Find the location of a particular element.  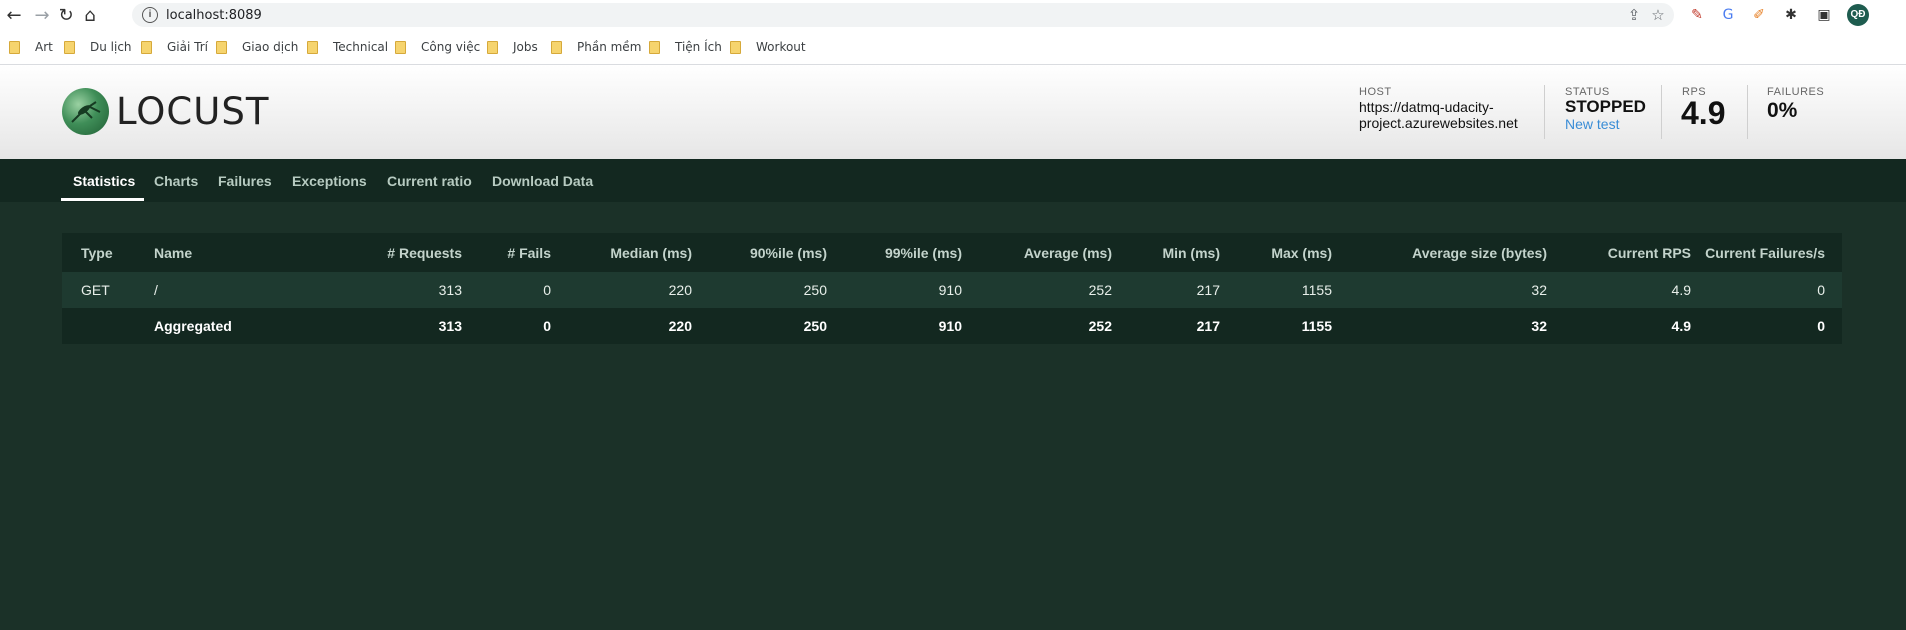

url-text: localhost:8089 is located at coordinates (214, 15).